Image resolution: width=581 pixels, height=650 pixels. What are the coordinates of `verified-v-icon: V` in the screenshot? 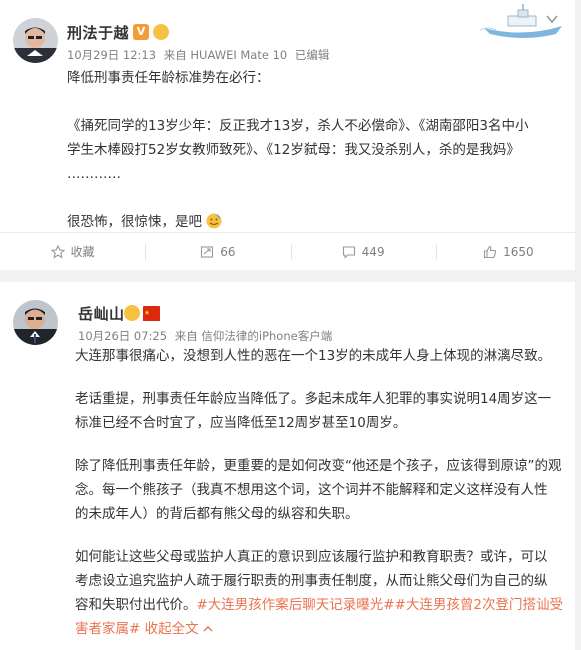 It's located at (141, 32).